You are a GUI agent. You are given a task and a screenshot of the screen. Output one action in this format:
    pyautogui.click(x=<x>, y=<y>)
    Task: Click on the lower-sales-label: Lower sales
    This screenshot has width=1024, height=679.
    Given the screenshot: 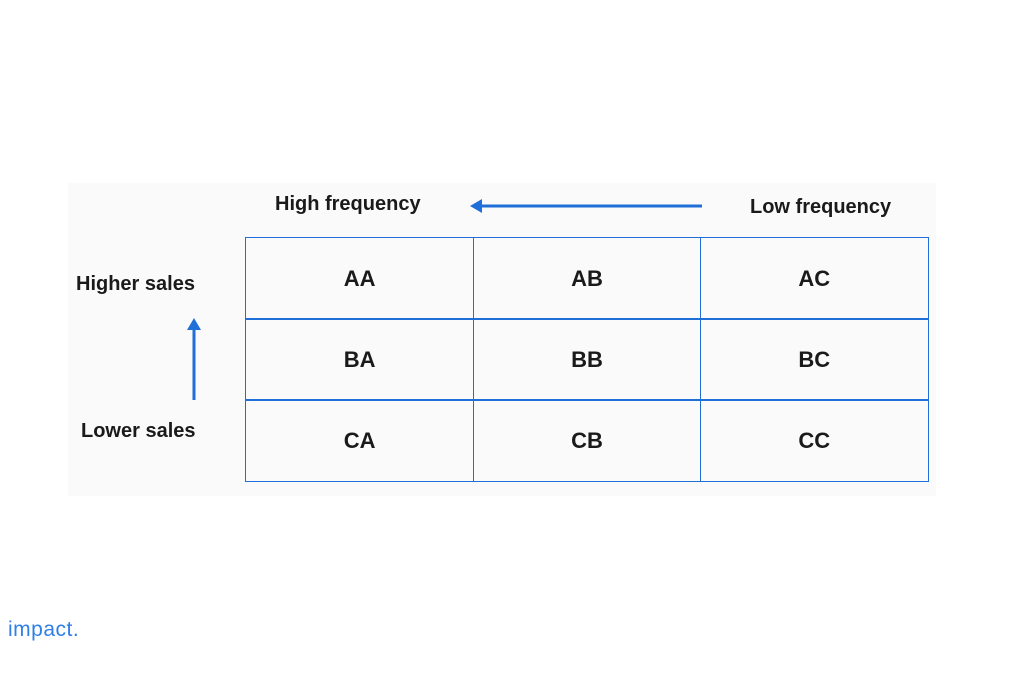 What is the action you would take?
    pyautogui.click(x=138, y=431)
    